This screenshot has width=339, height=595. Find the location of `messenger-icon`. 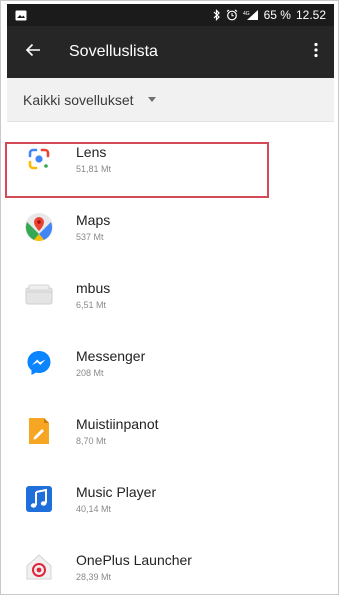

messenger-icon is located at coordinates (39, 363).